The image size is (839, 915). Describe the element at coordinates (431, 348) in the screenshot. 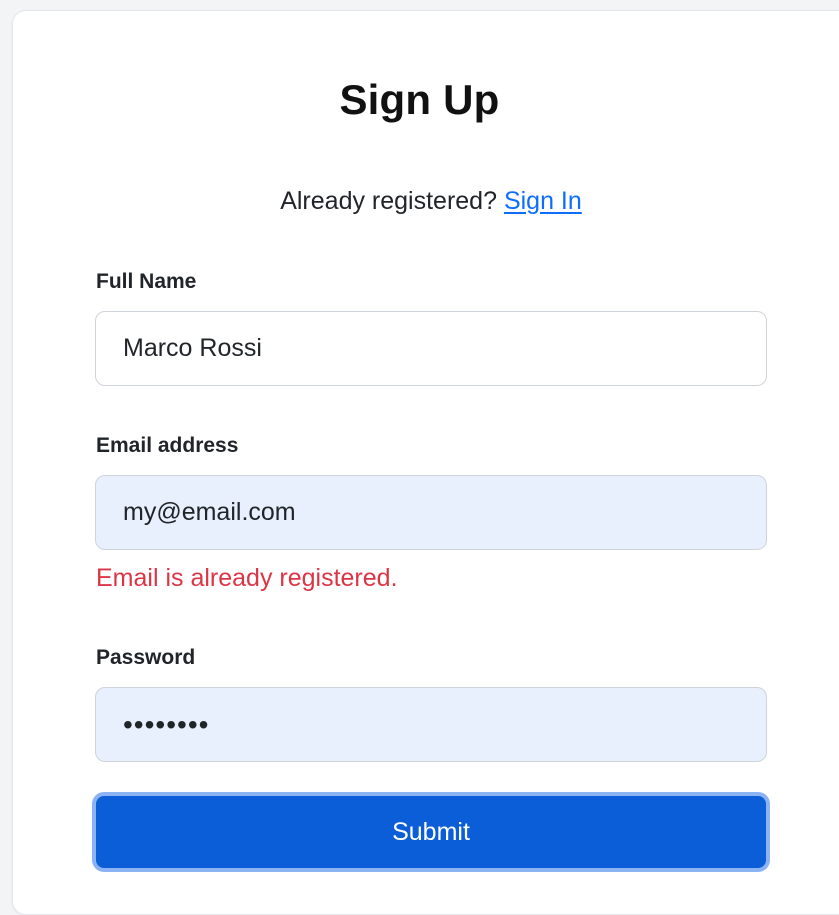

I see `full-name-field` at that location.